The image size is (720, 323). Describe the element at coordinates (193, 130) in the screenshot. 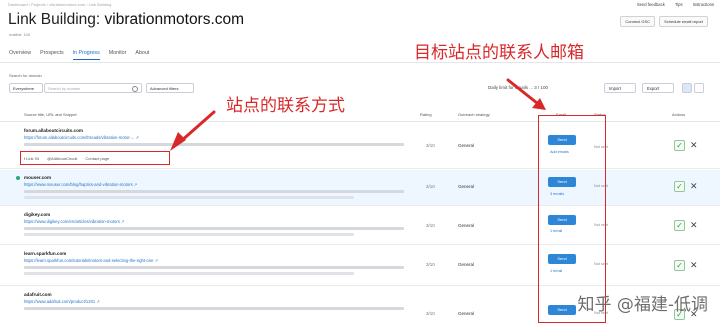

I see `arrow-to-contacts` at that location.